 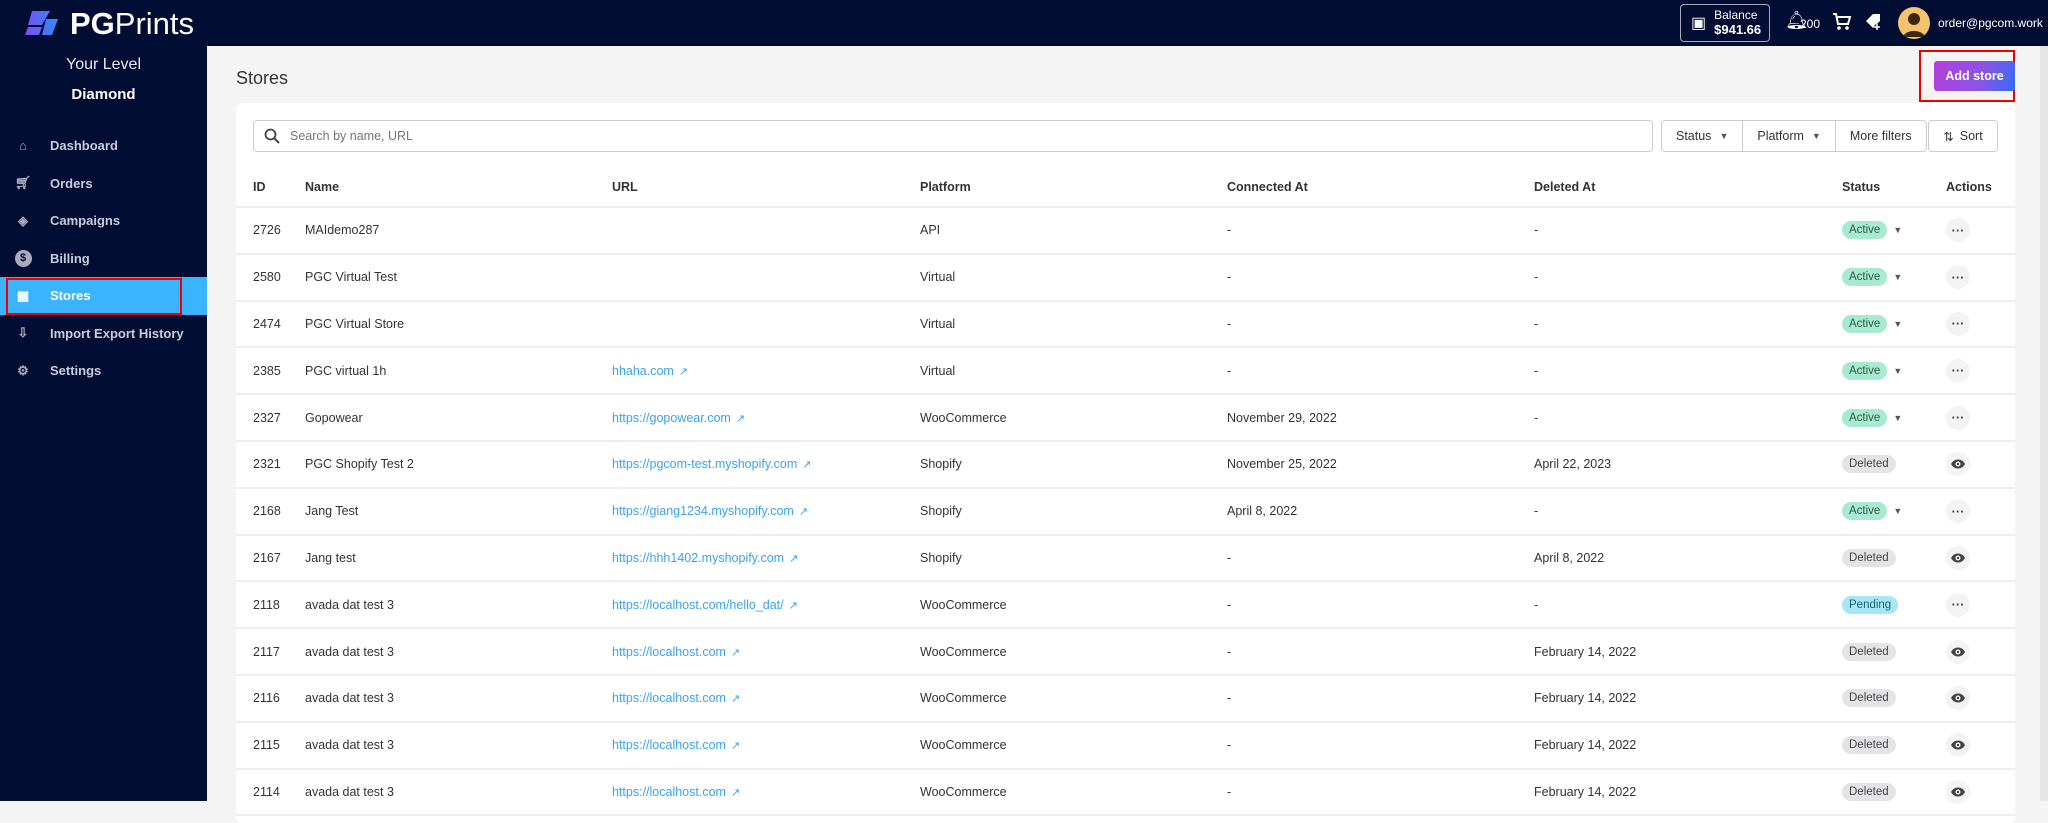 What do you see at coordinates (103, 334) in the screenshot?
I see `sidebar-item-import-export-history: ⇩ Import Export History` at bounding box center [103, 334].